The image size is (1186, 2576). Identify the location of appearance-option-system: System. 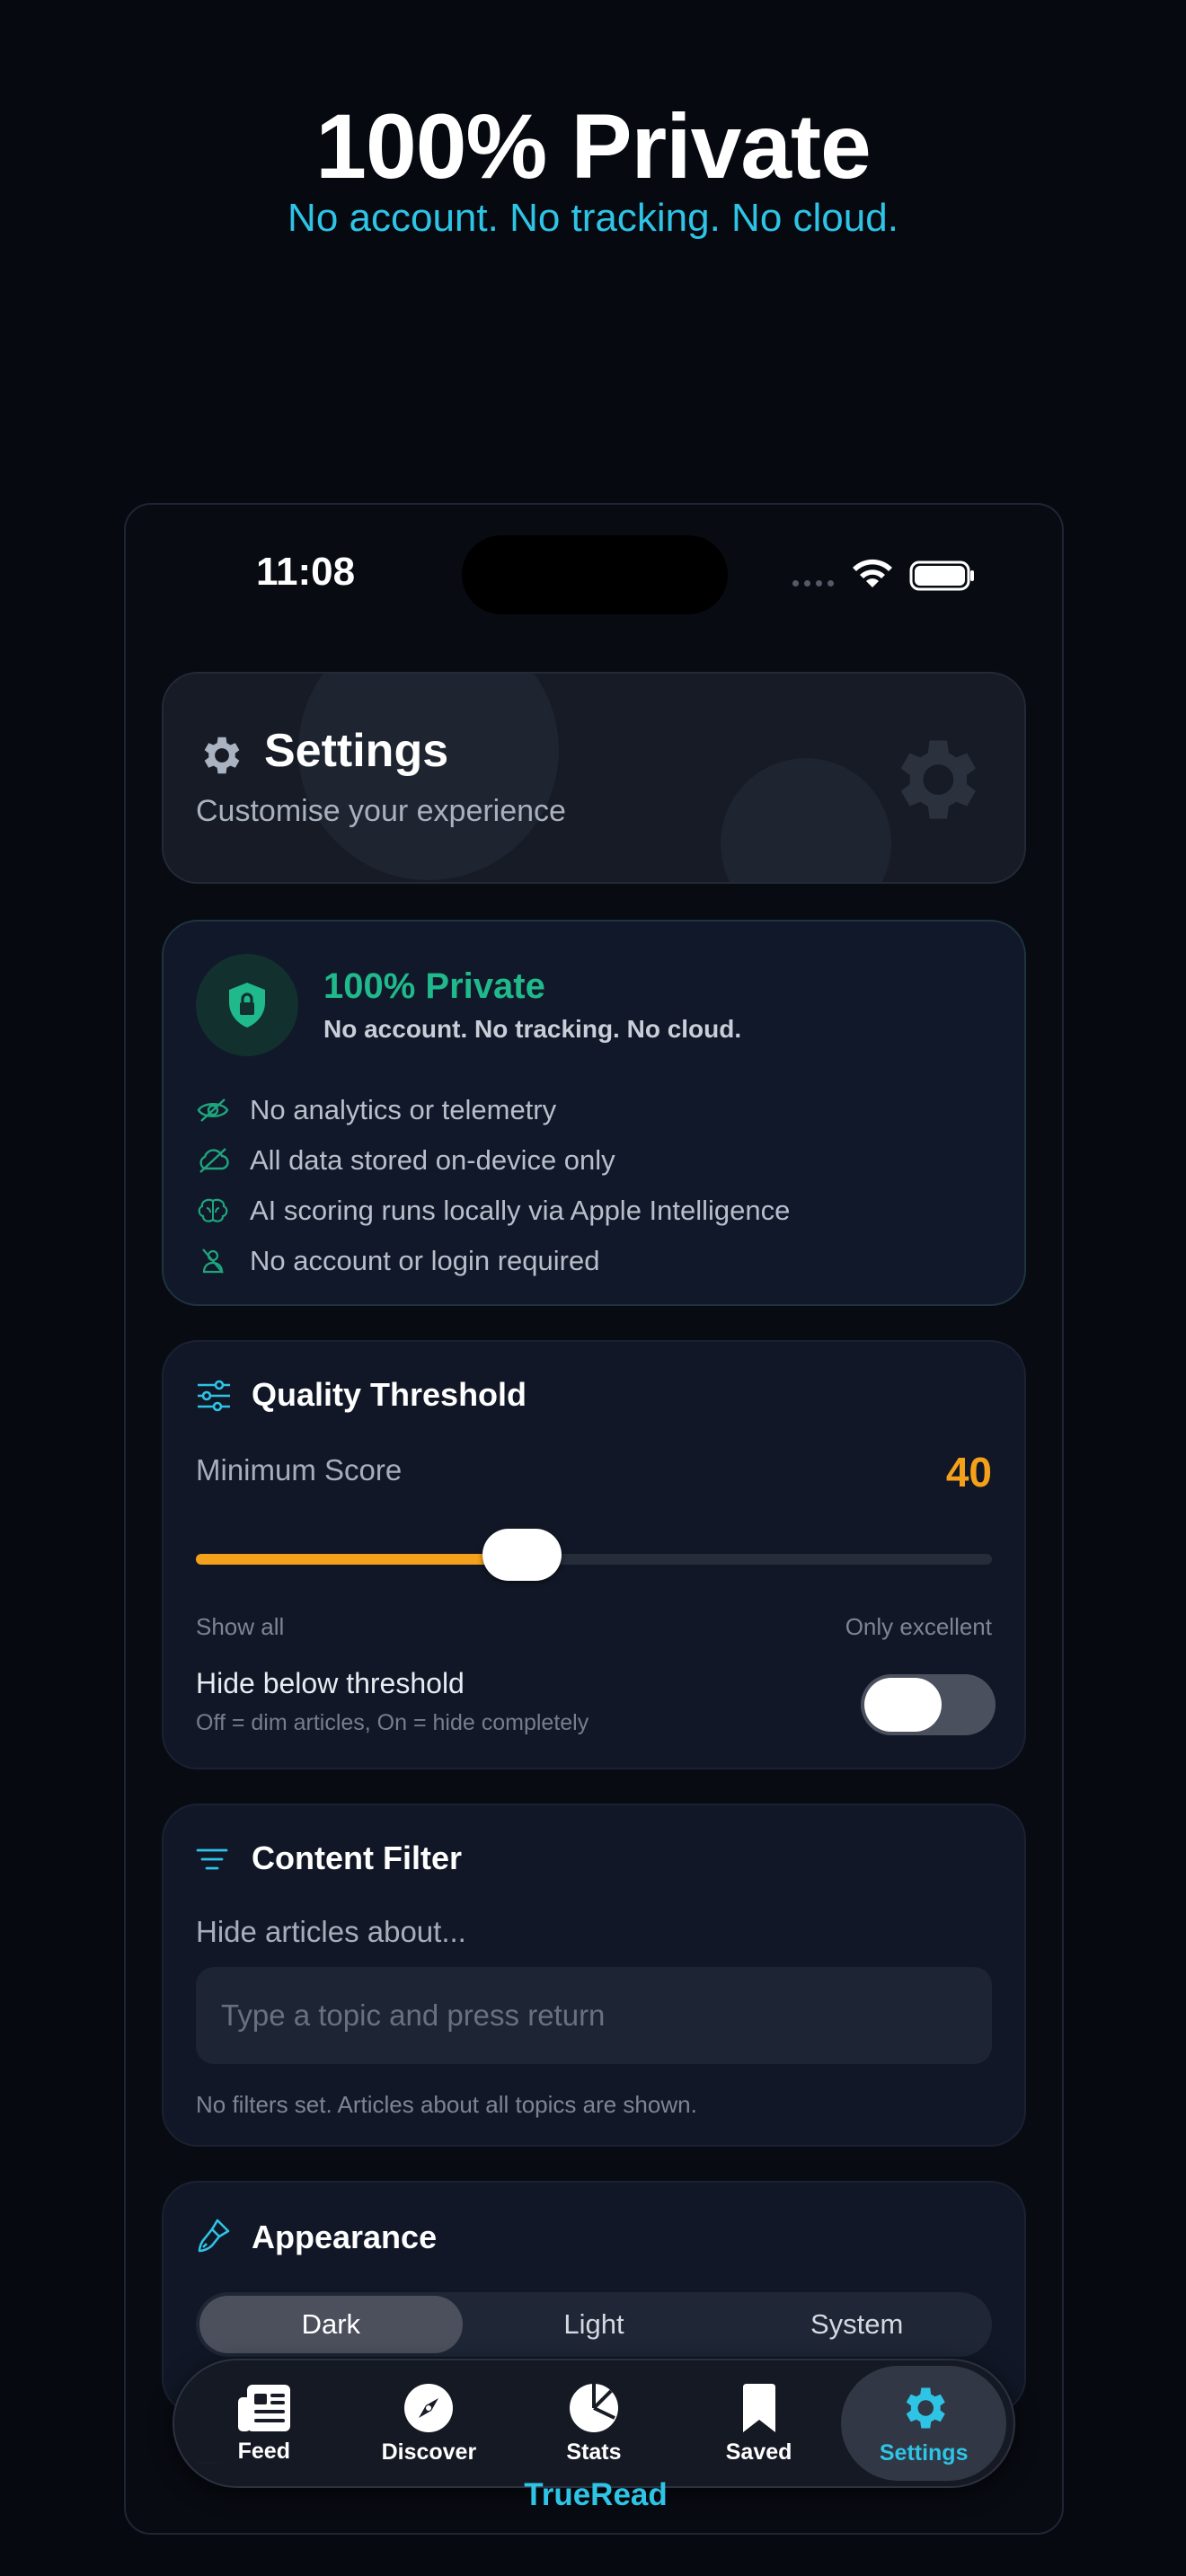
(856, 2324).